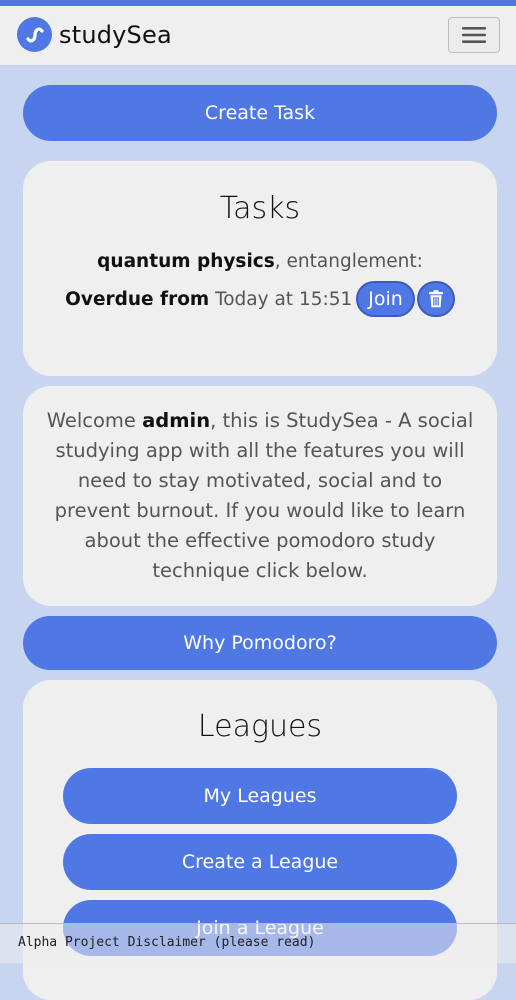 This screenshot has width=516, height=1000. What do you see at coordinates (94, 420) in the screenshot?
I see `welcome-prefix: Welcome` at bounding box center [94, 420].